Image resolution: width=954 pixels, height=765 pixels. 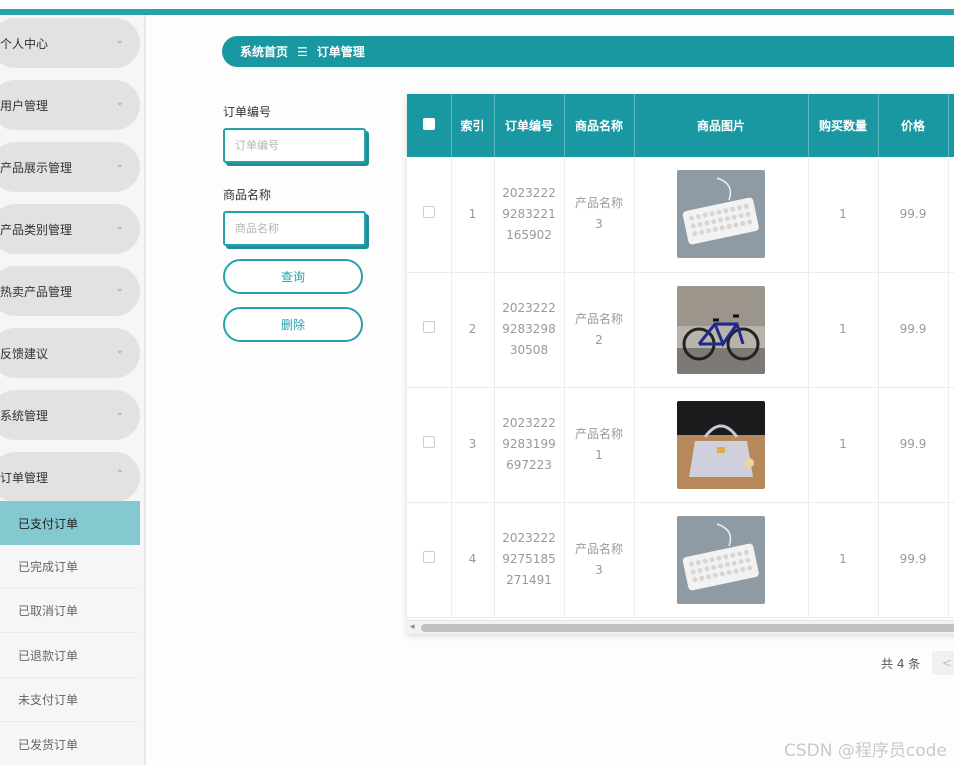 What do you see at coordinates (901, 664) in the screenshot?
I see `pagination-total: 共 4 条` at bounding box center [901, 664].